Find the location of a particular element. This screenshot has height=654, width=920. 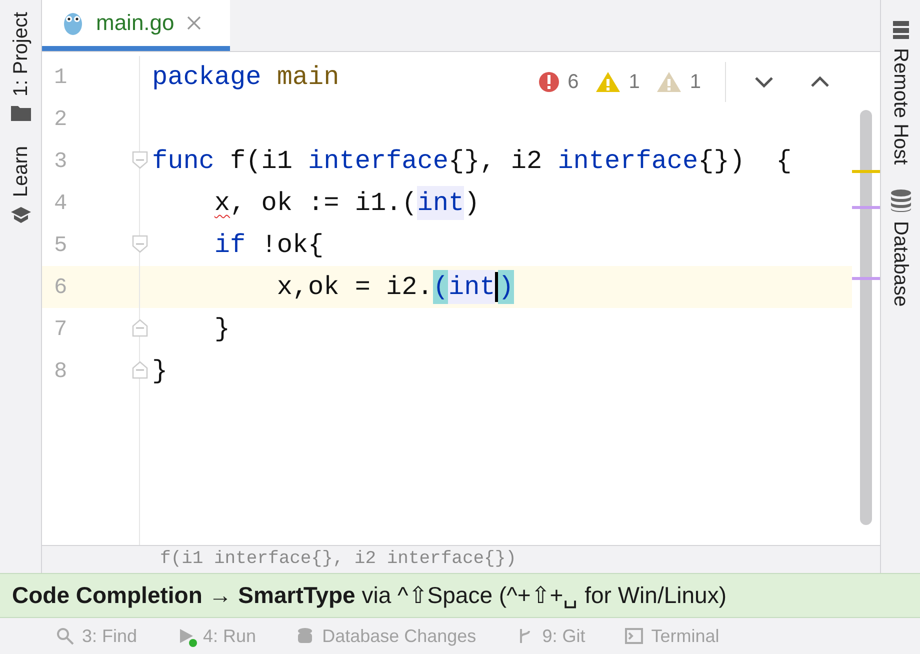

server-icon is located at coordinates (901, 30).